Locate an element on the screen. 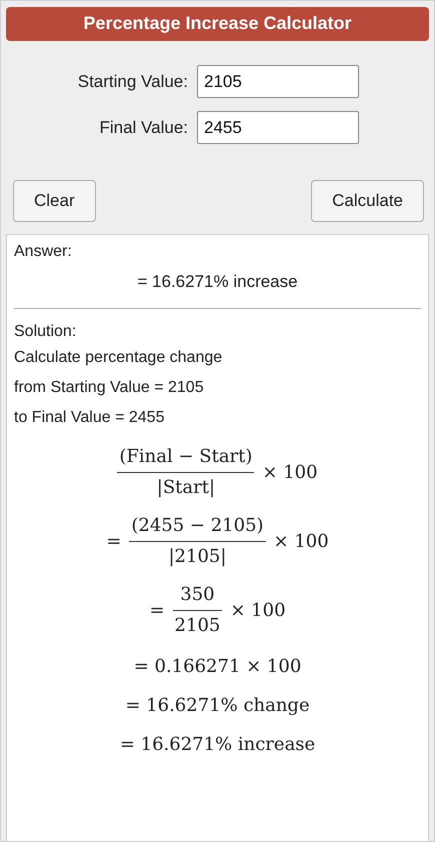  input-field: 2105 is located at coordinates (278, 81).